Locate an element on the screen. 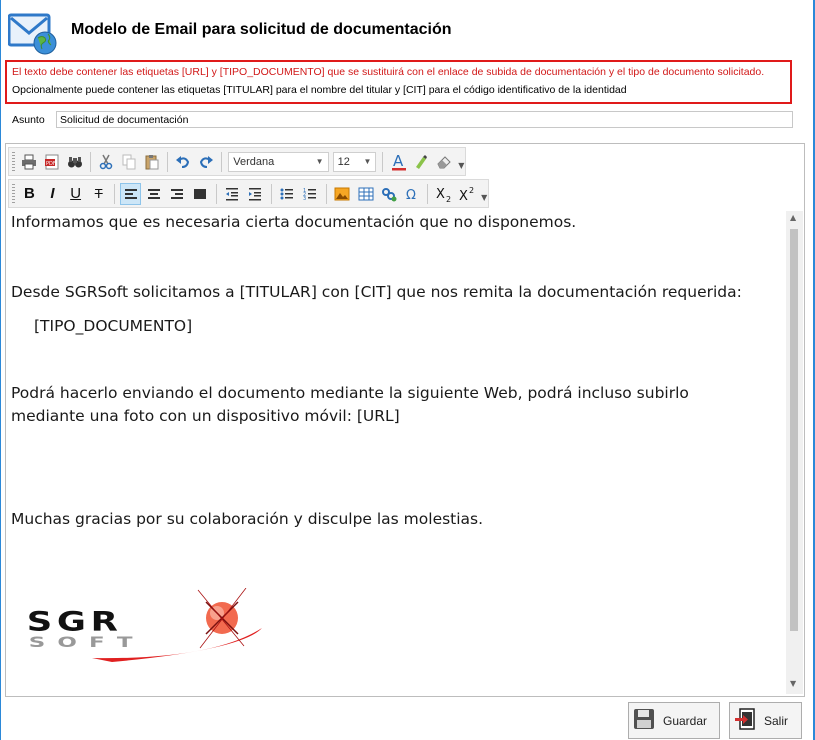 Image resolution: width=815 pixels, height=740 pixels. subject-input: Solicitud de documentación is located at coordinates (424, 119).